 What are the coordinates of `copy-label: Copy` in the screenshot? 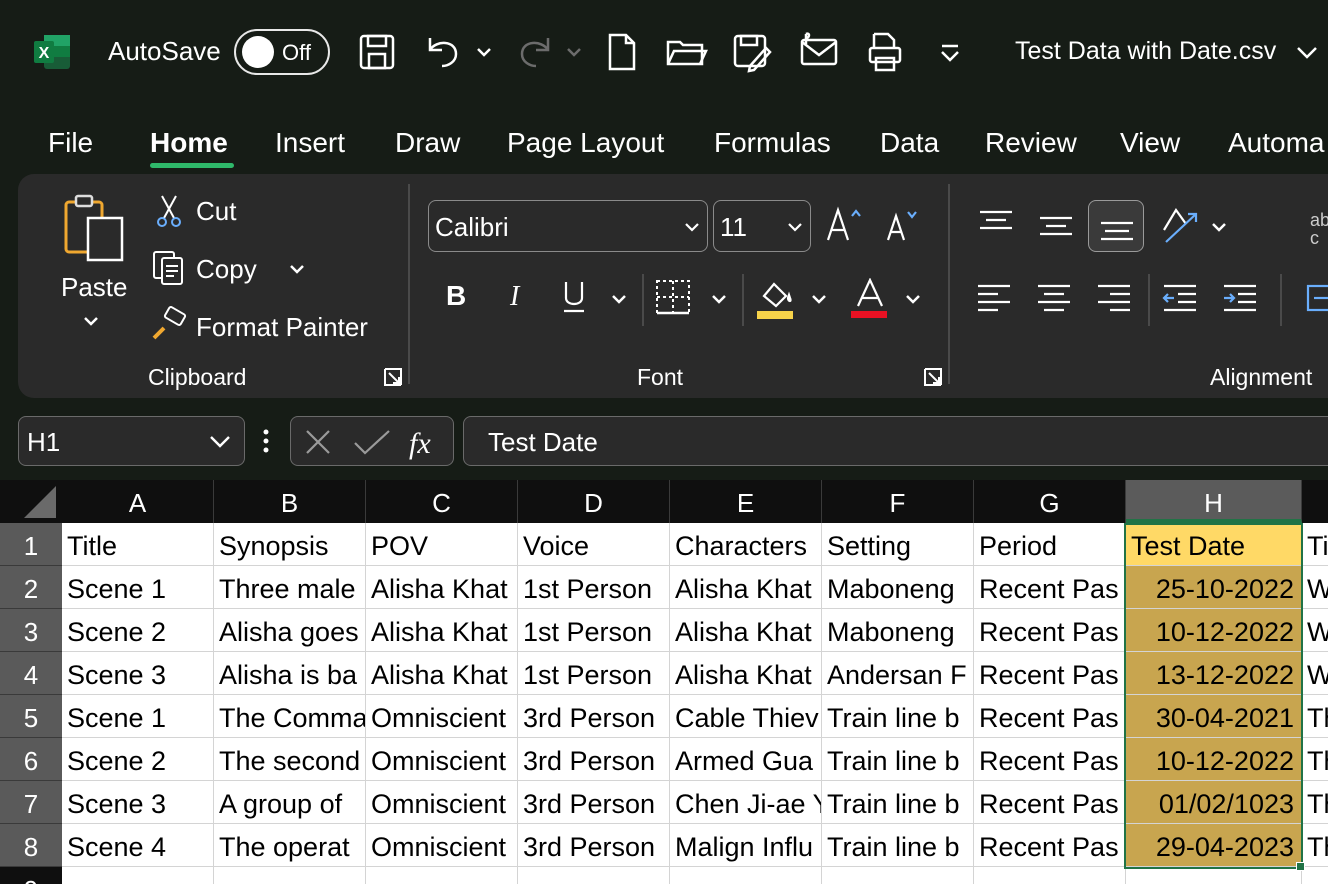 It's located at (226, 269).